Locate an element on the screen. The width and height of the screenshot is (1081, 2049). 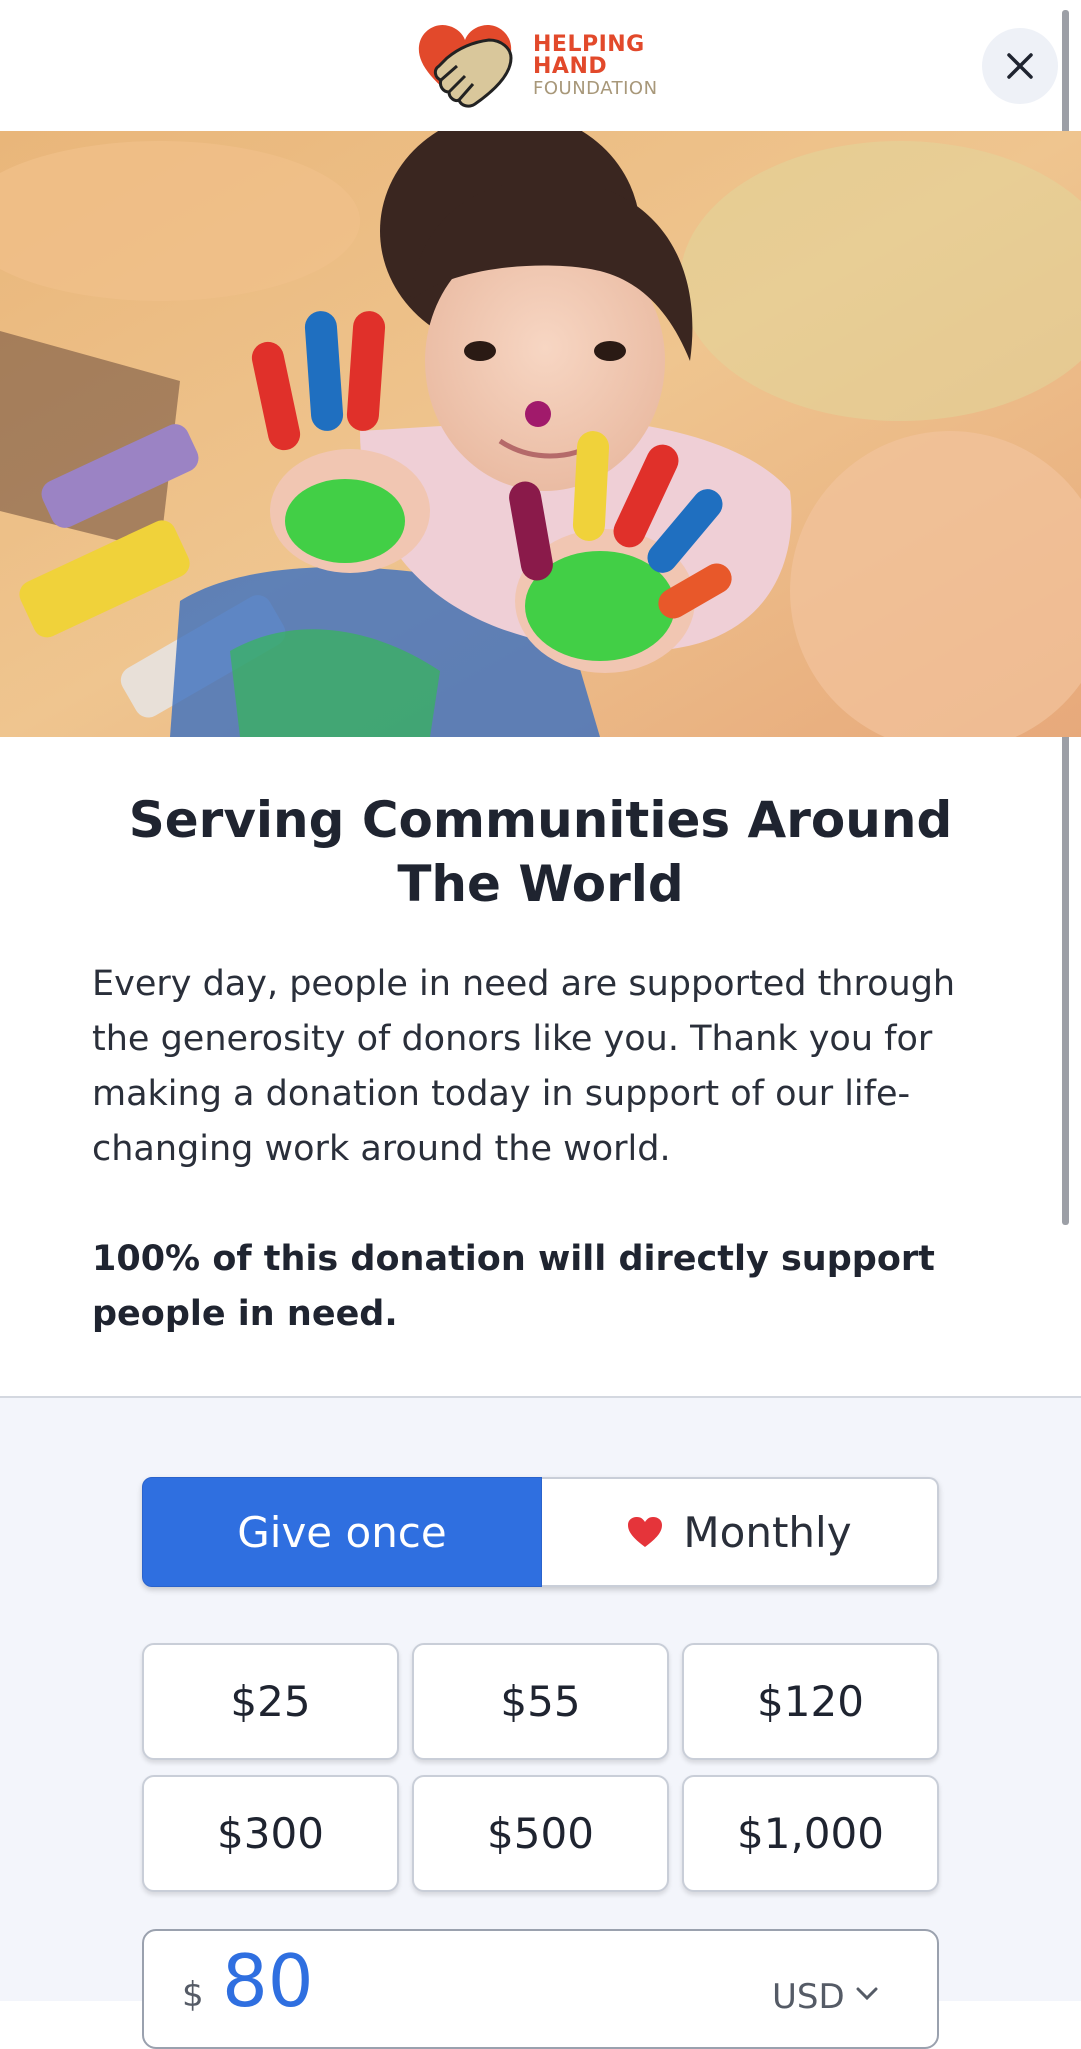
close-button is located at coordinates (1020, 66).